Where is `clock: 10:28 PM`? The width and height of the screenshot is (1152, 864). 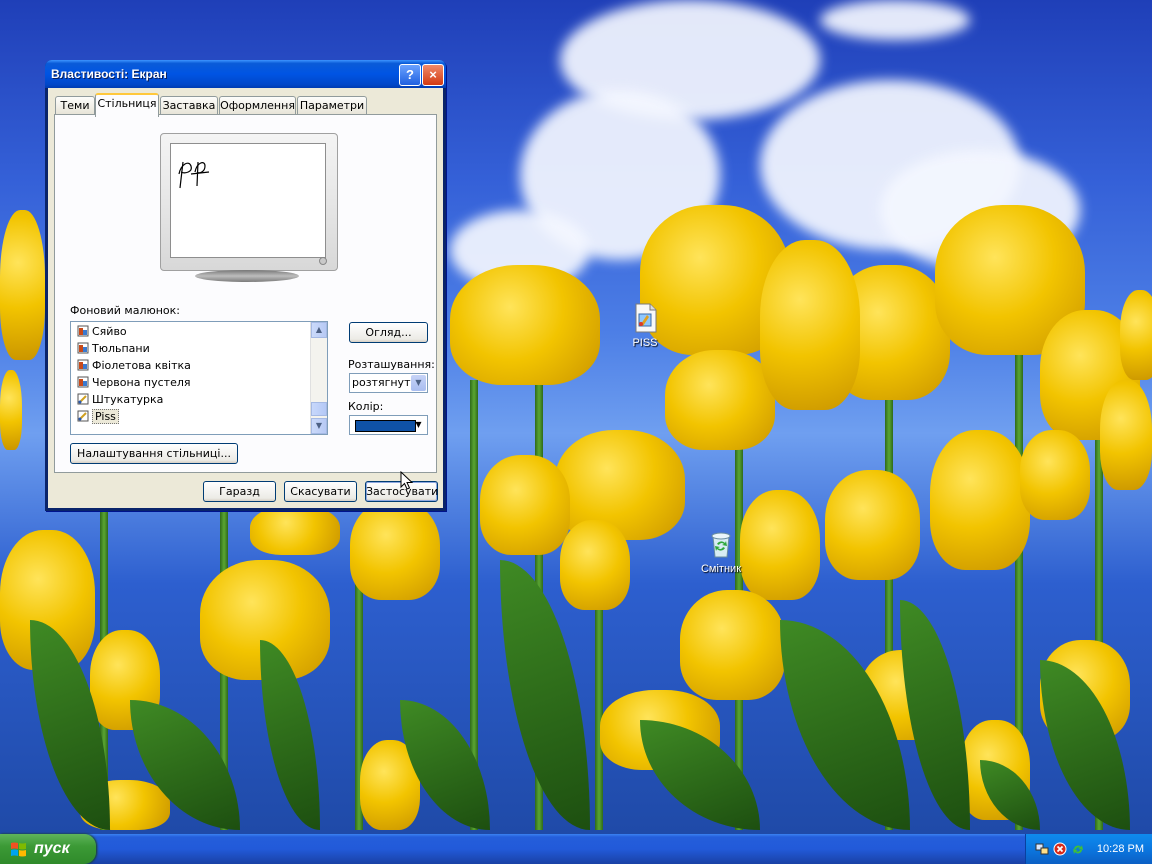 clock: 10:28 PM is located at coordinates (1120, 849).